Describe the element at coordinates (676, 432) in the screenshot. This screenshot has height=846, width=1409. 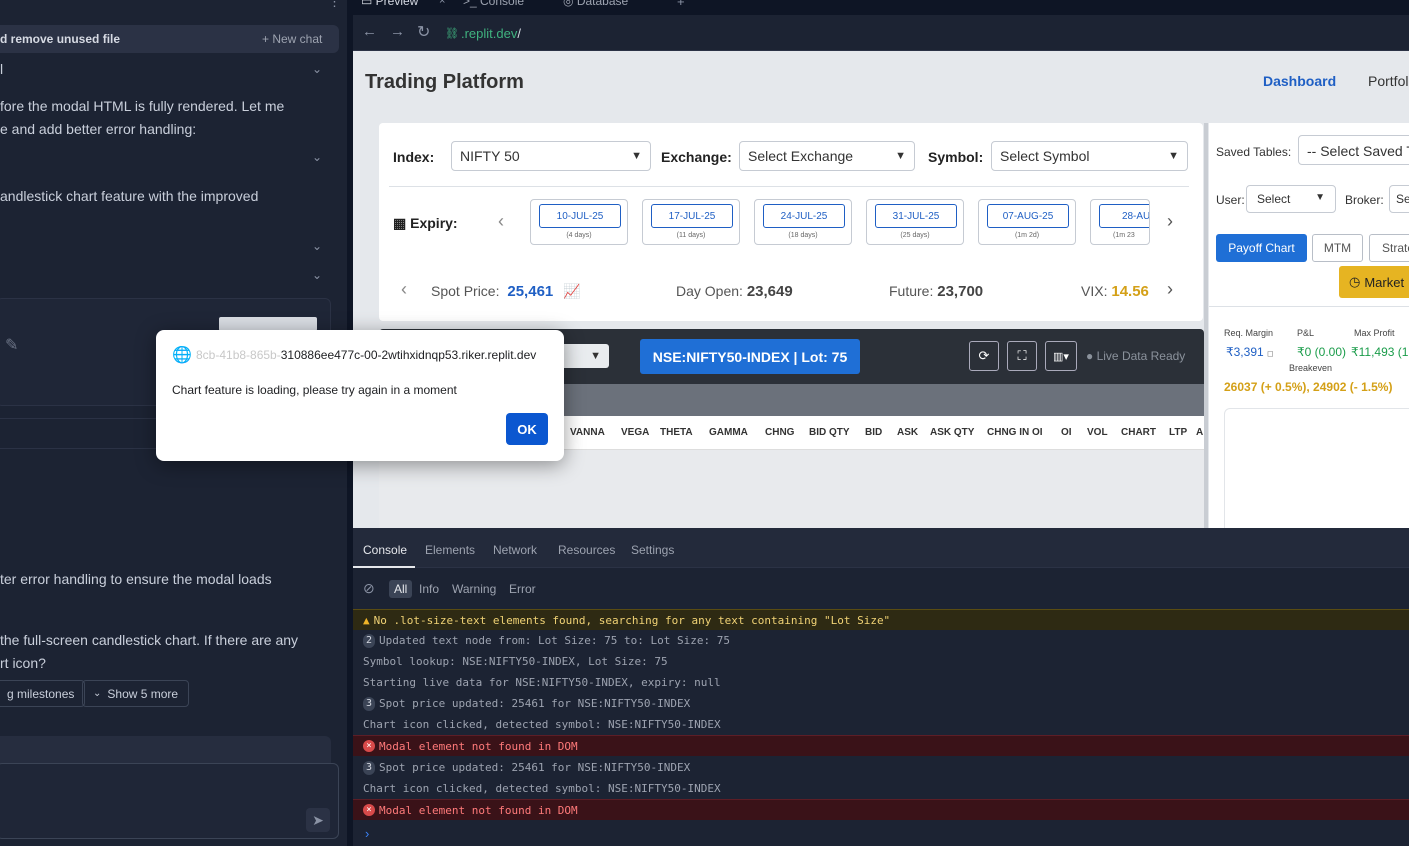
I see `column-header: THETA` at that location.